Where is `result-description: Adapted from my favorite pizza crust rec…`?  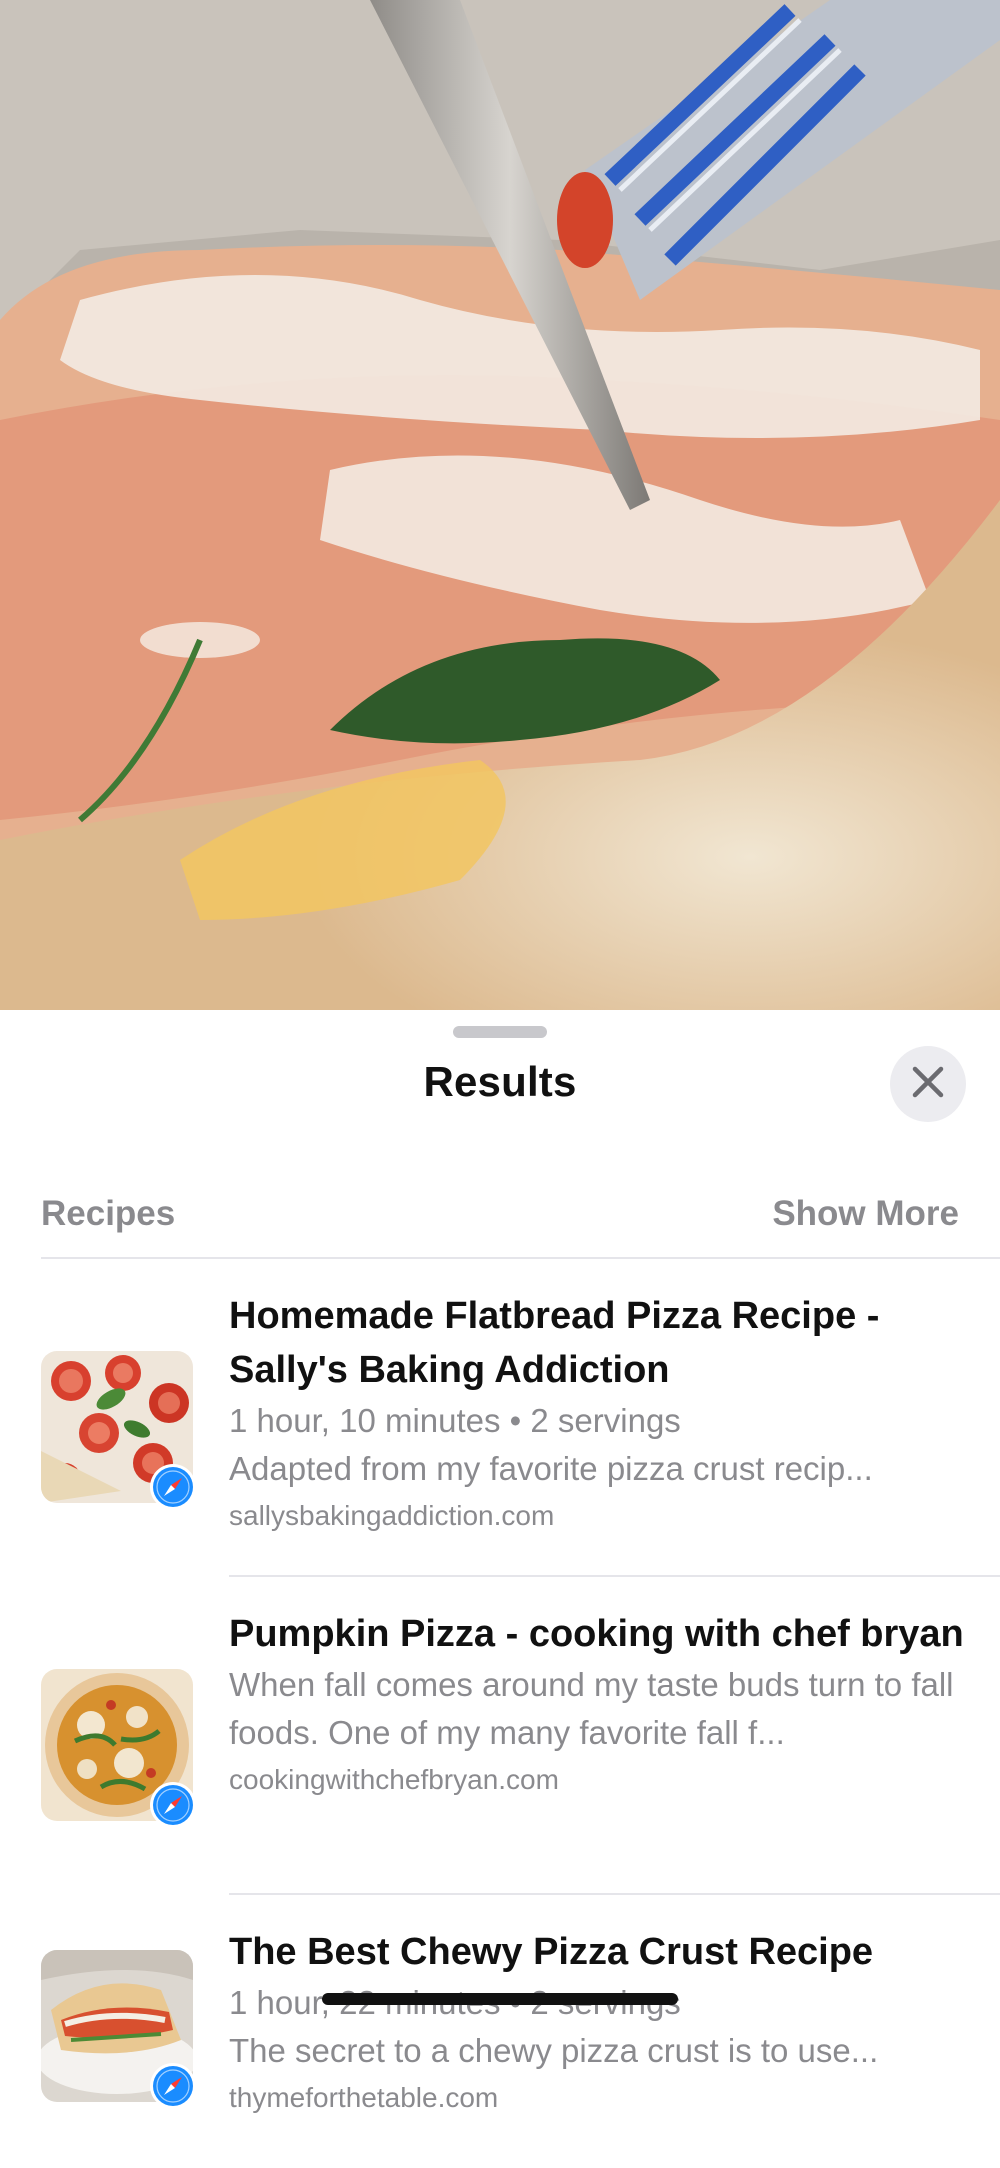 result-description: Adapted from my favorite pizza crust rec… is located at coordinates (551, 1468).